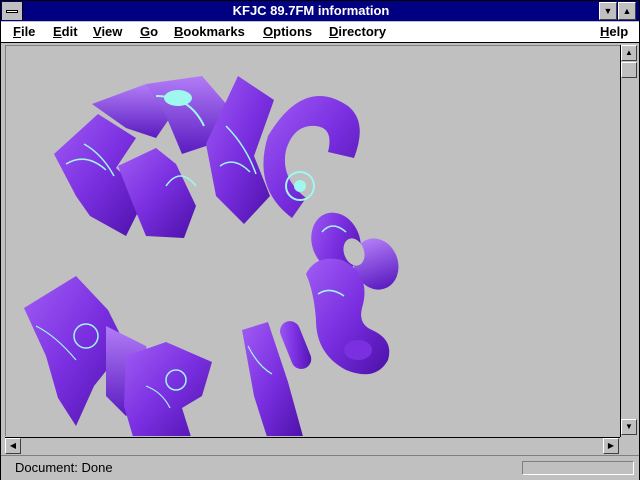 This screenshot has height=480, width=640. Describe the element at coordinates (149, 31) in the screenshot. I see `menu-go: Go` at that location.